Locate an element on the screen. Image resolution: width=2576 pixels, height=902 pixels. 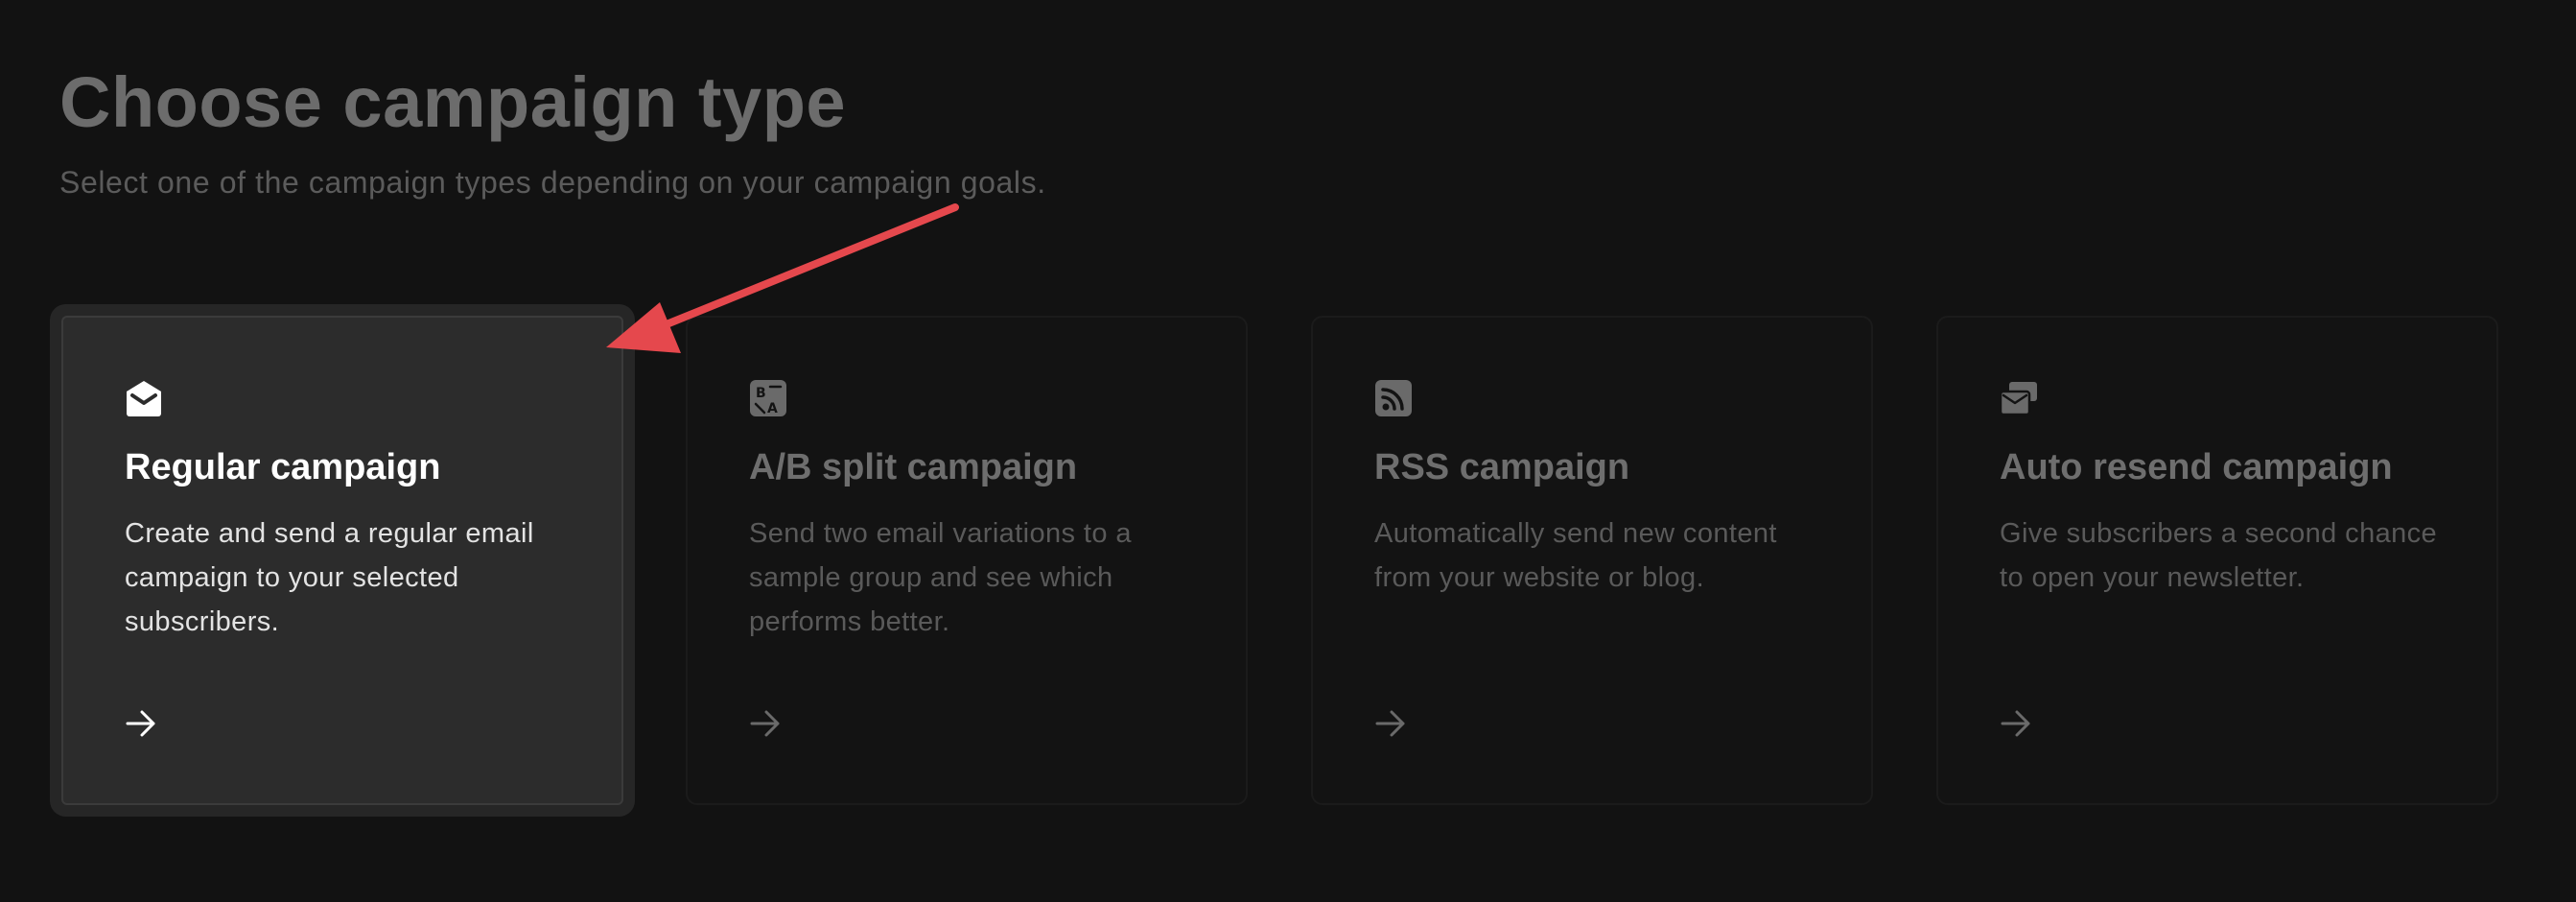
rss-icon is located at coordinates (1393, 398).